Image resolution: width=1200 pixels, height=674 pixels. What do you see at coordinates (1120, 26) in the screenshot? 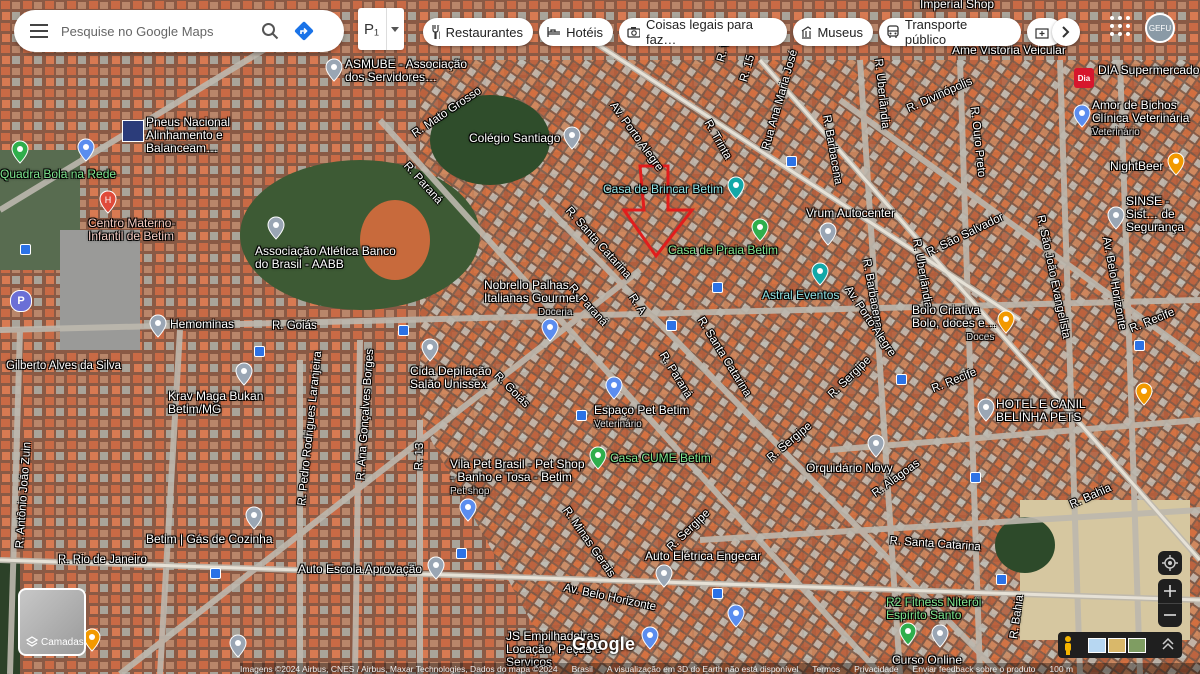
I see `google-apps-icon` at bounding box center [1120, 26].